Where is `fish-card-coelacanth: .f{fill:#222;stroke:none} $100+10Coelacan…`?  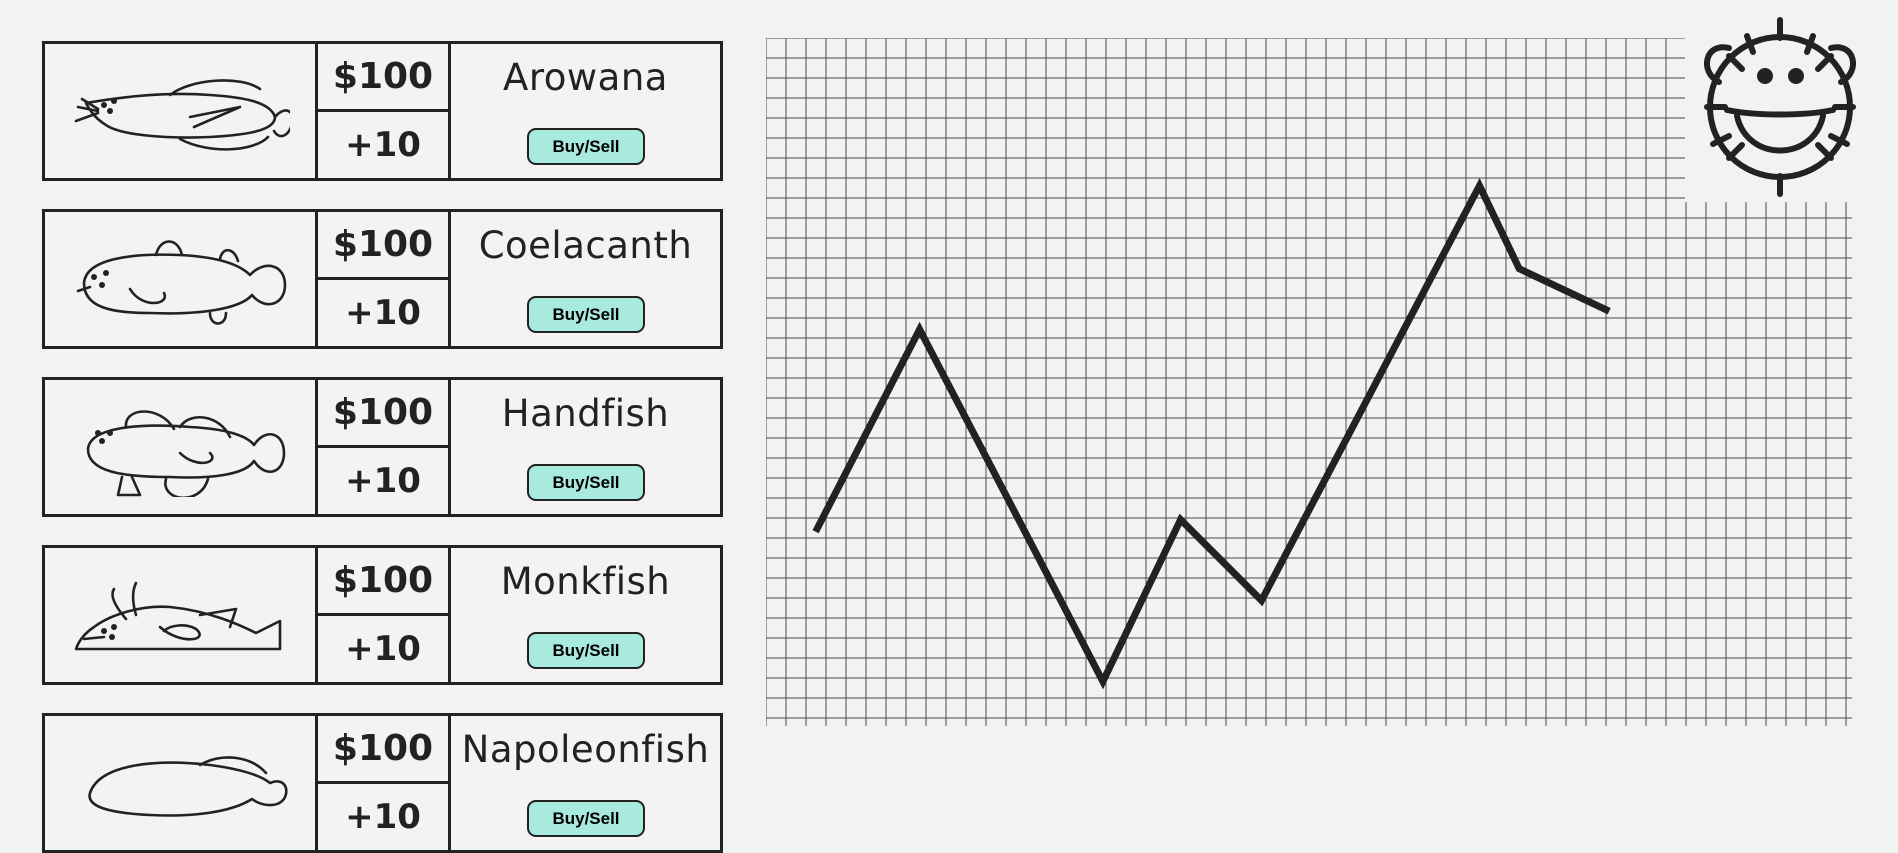 fish-card-coelacanth: .f{fill:#222;stroke:none} $100+10Coelacan… is located at coordinates (382, 279).